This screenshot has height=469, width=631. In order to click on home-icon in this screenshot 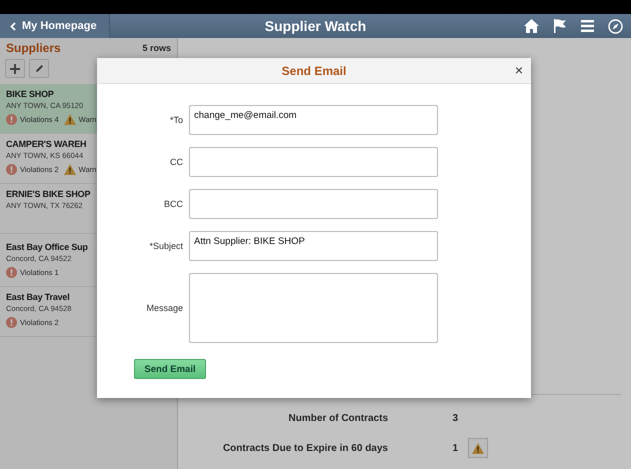, I will do `click(531, 26)`.